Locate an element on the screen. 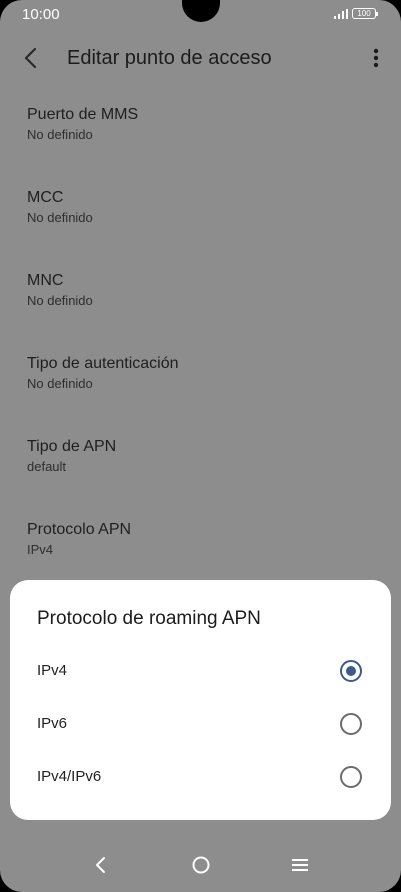  status-bar: 10:00 100 is located at coordinates (200, 15).